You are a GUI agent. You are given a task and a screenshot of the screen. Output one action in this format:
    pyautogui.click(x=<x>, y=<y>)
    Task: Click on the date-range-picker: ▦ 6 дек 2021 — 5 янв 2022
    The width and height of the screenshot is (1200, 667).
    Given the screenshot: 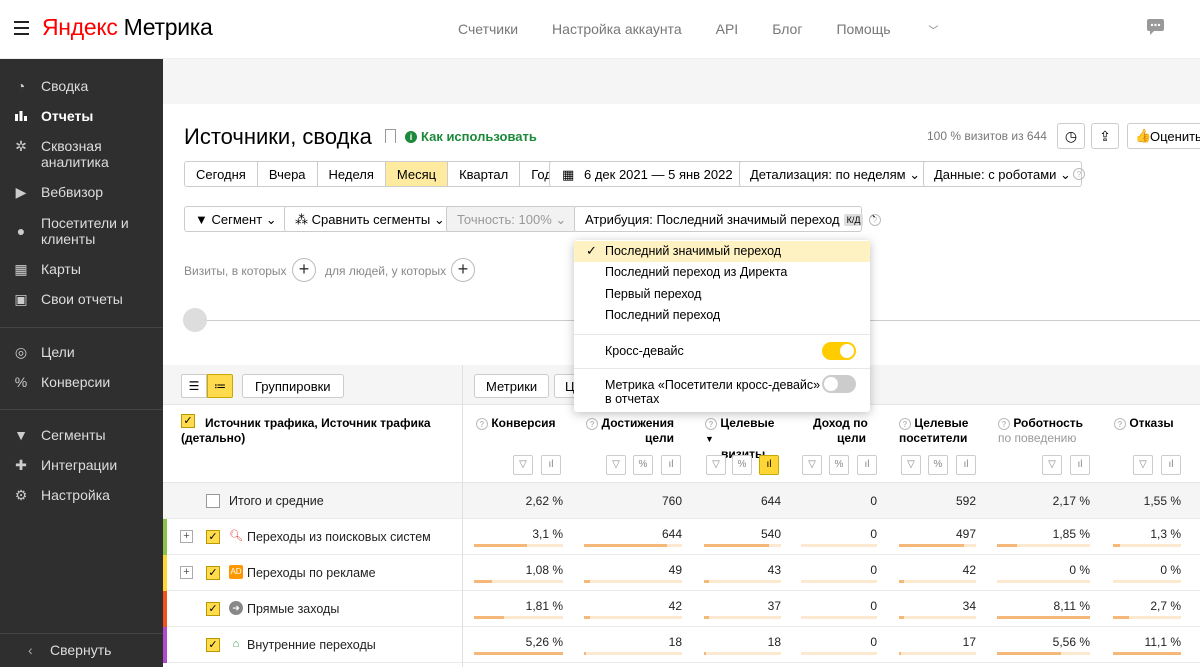 What is the action you would take?
    pyautogui.click(x=646, y=174)
    